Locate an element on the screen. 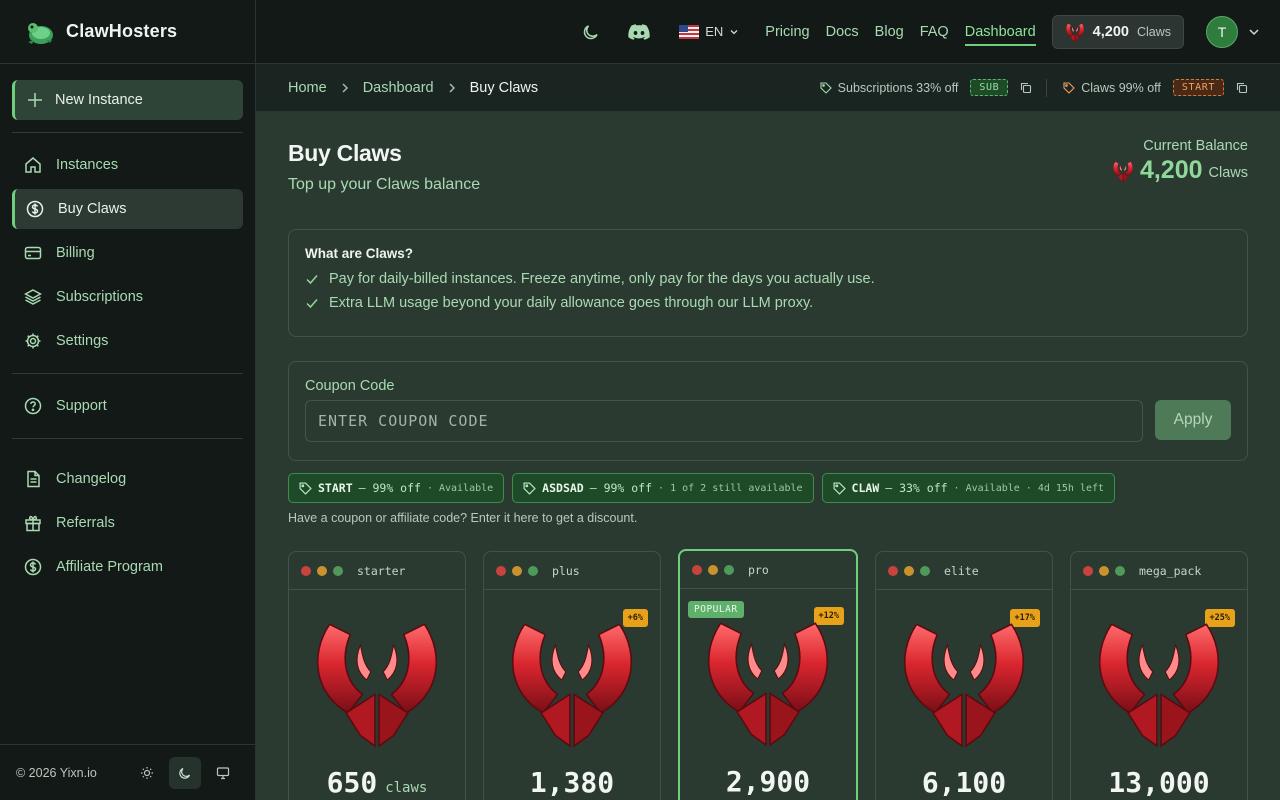 Image resolution: width=1280 pixels, height=800 pixels. pack-name: mega_pack is located at coordinates (1170, 570).